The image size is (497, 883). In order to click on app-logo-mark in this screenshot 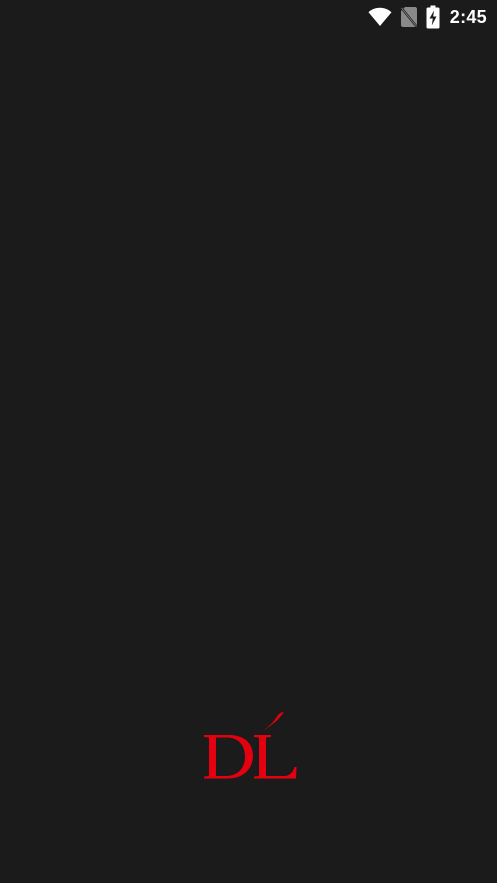, I will do `click(250, 745)`.